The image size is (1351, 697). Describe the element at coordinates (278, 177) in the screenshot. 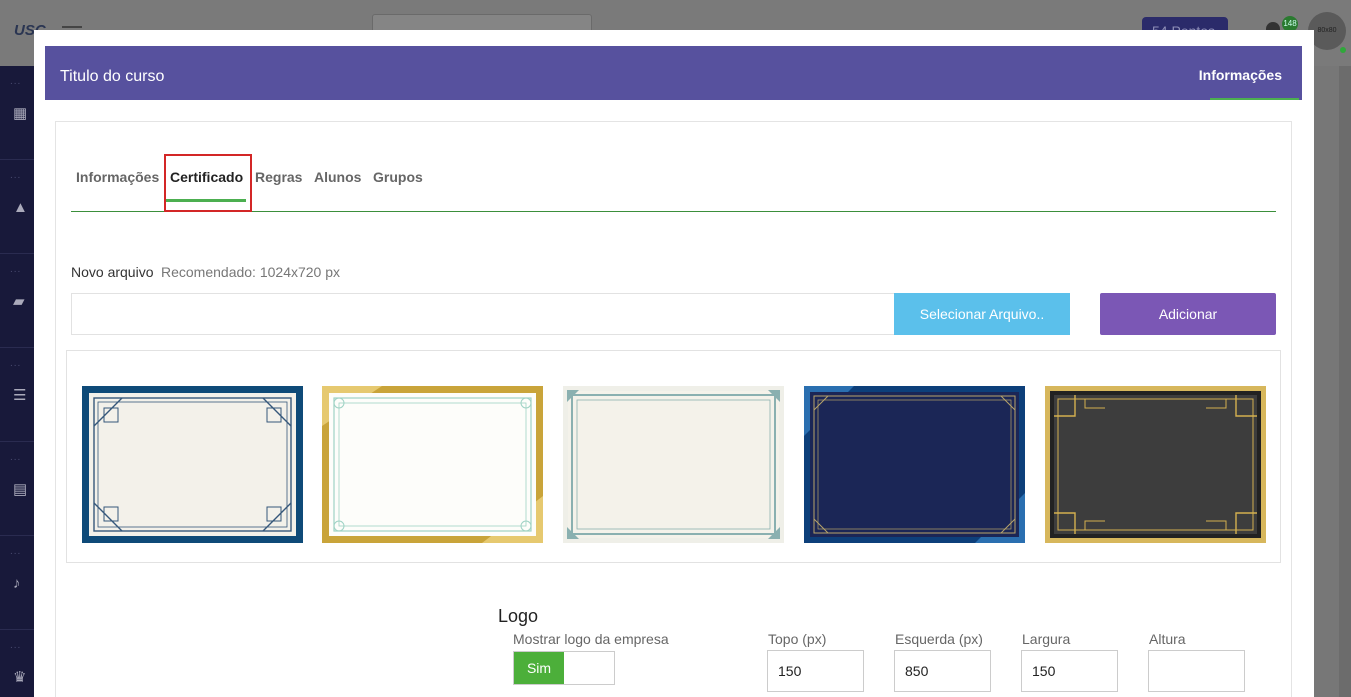

I see `tab-regras: Regras` at that location.